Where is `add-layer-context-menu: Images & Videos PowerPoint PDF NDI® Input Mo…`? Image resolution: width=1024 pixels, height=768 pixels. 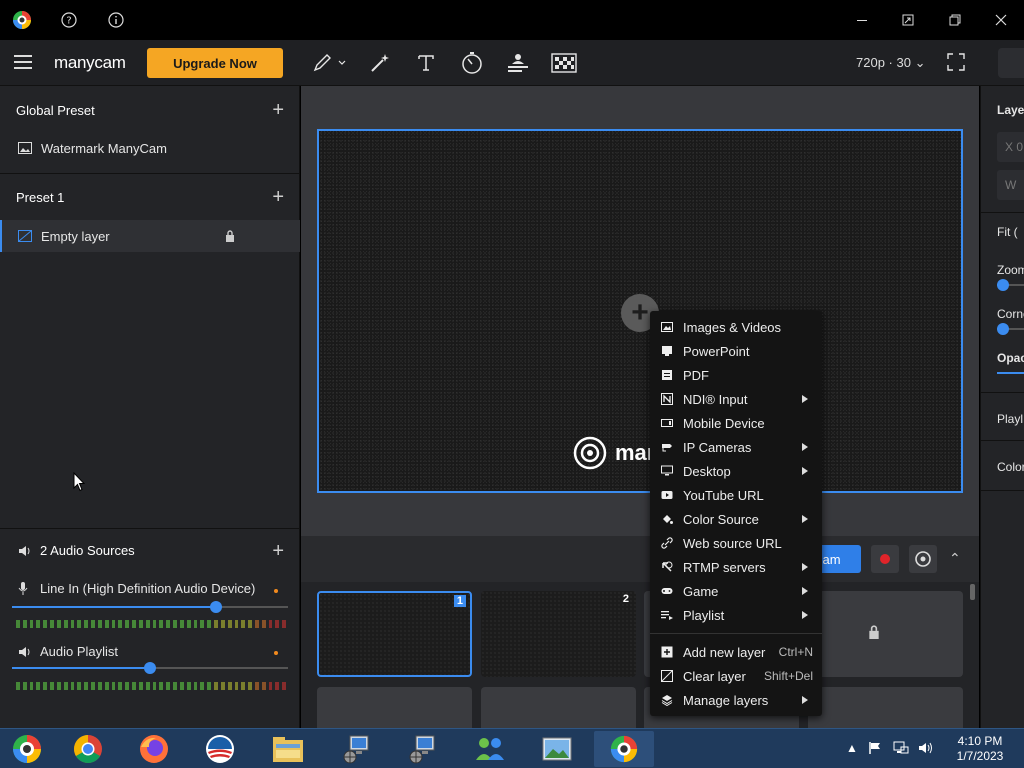
add-layer-context-menu: Images & Videos PowerPoint PDF NDI® Input Mo… is located at coordinates (736, 513).